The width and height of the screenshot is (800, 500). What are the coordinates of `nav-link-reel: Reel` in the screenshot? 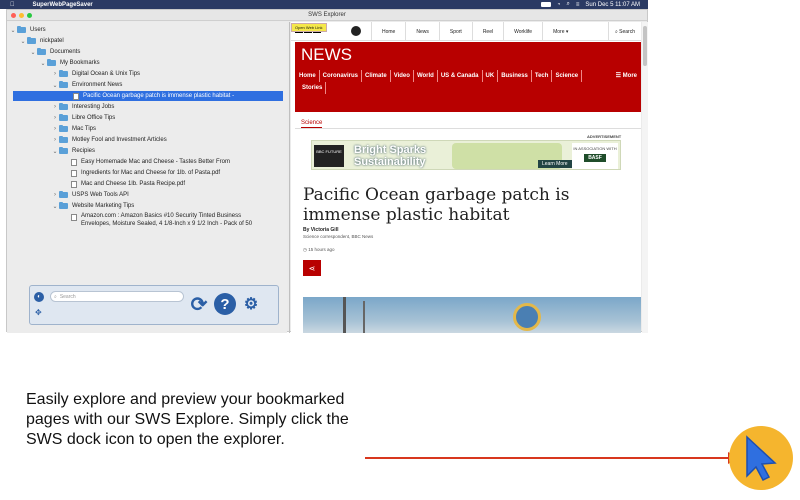 It's located at (487, 31).